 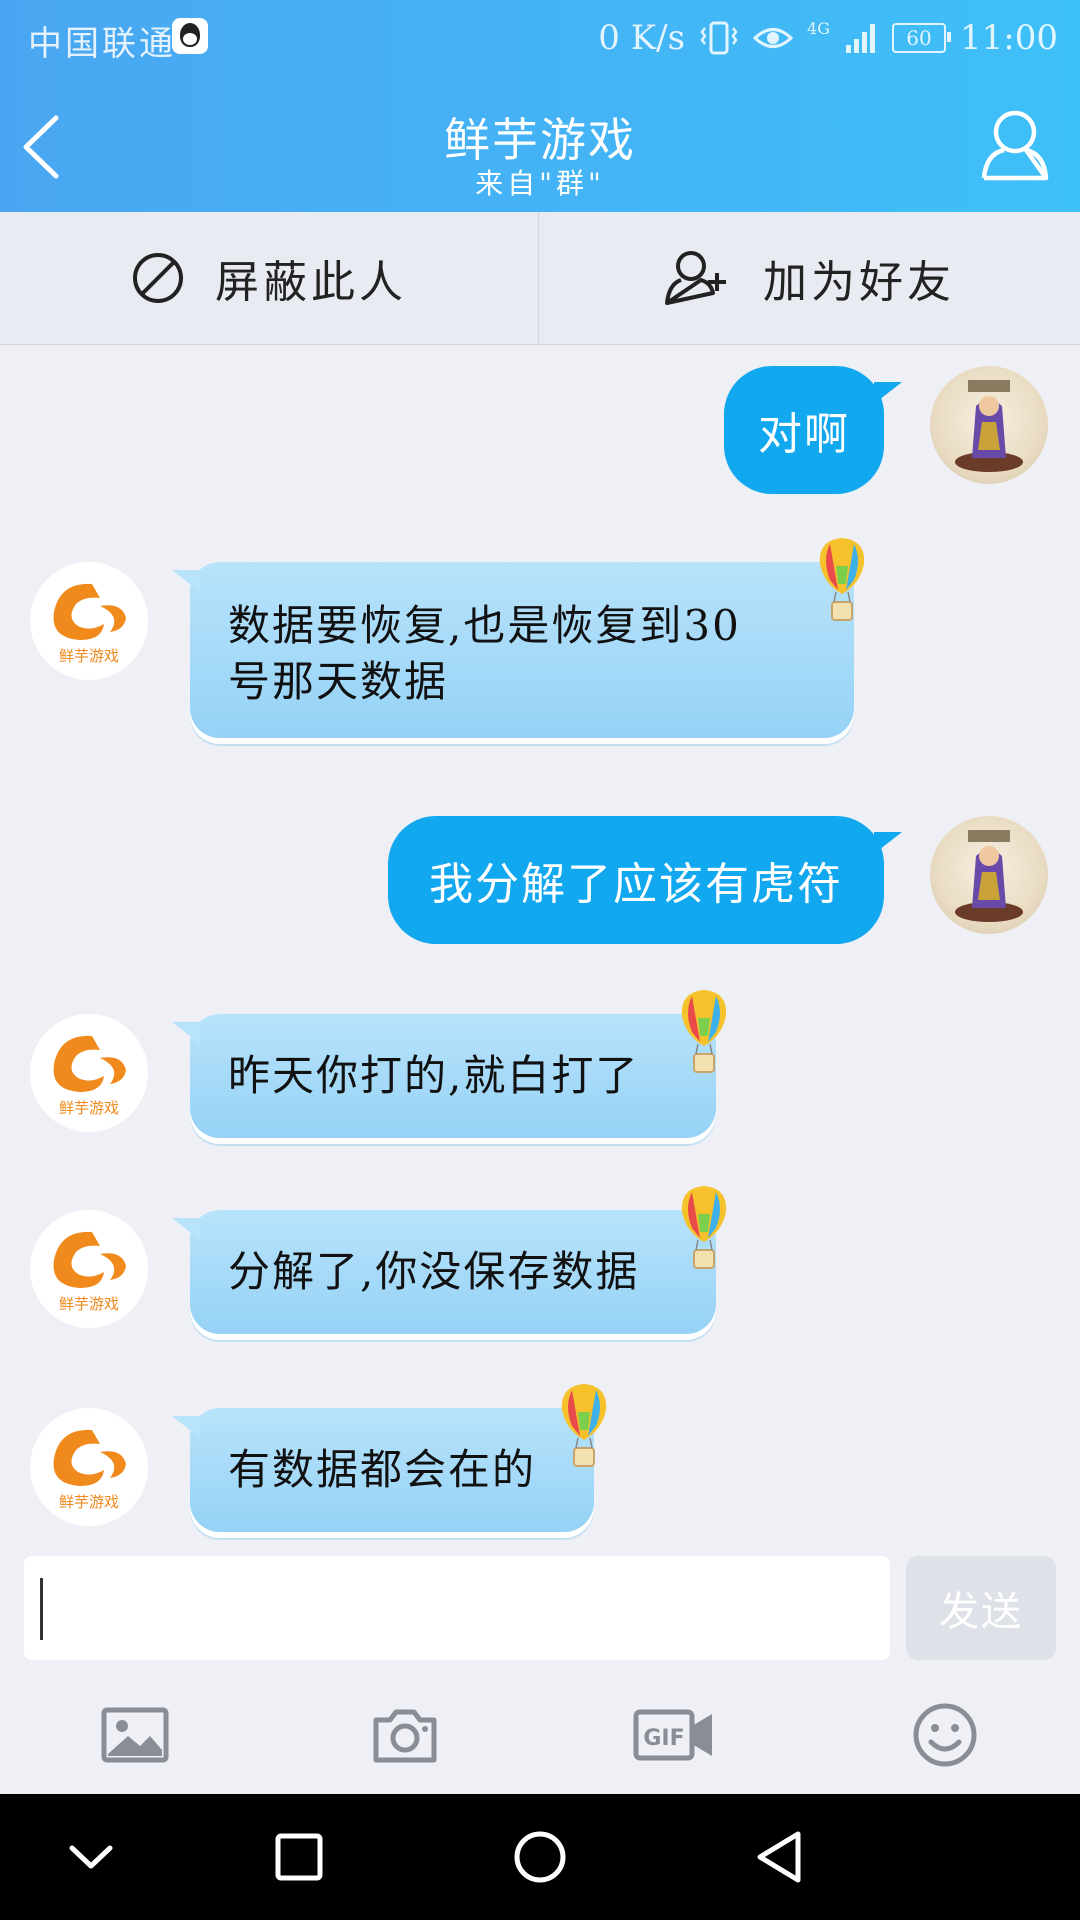 I want to click on message-text: 有数据都会在的, so click(x=382, y=1469).